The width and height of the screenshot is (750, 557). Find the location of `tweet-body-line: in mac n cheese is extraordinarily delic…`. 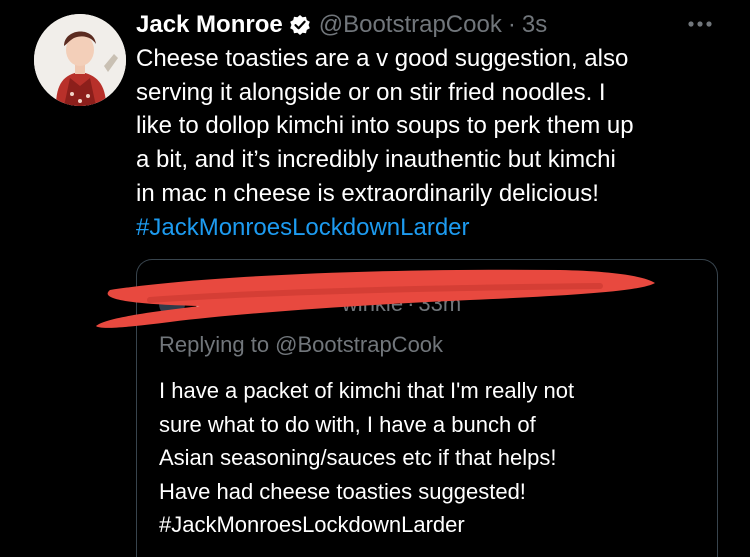

tweet-body-line: in mac n cheese is extraordinarily delic… is located at coordinates (367, 193).